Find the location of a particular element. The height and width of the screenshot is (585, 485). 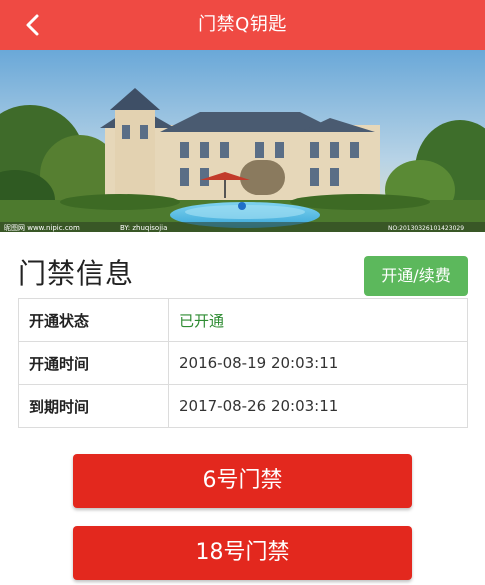

table-row: 到期时间 2017-08-26 20:03:11 is located at coordinates (243, 406).